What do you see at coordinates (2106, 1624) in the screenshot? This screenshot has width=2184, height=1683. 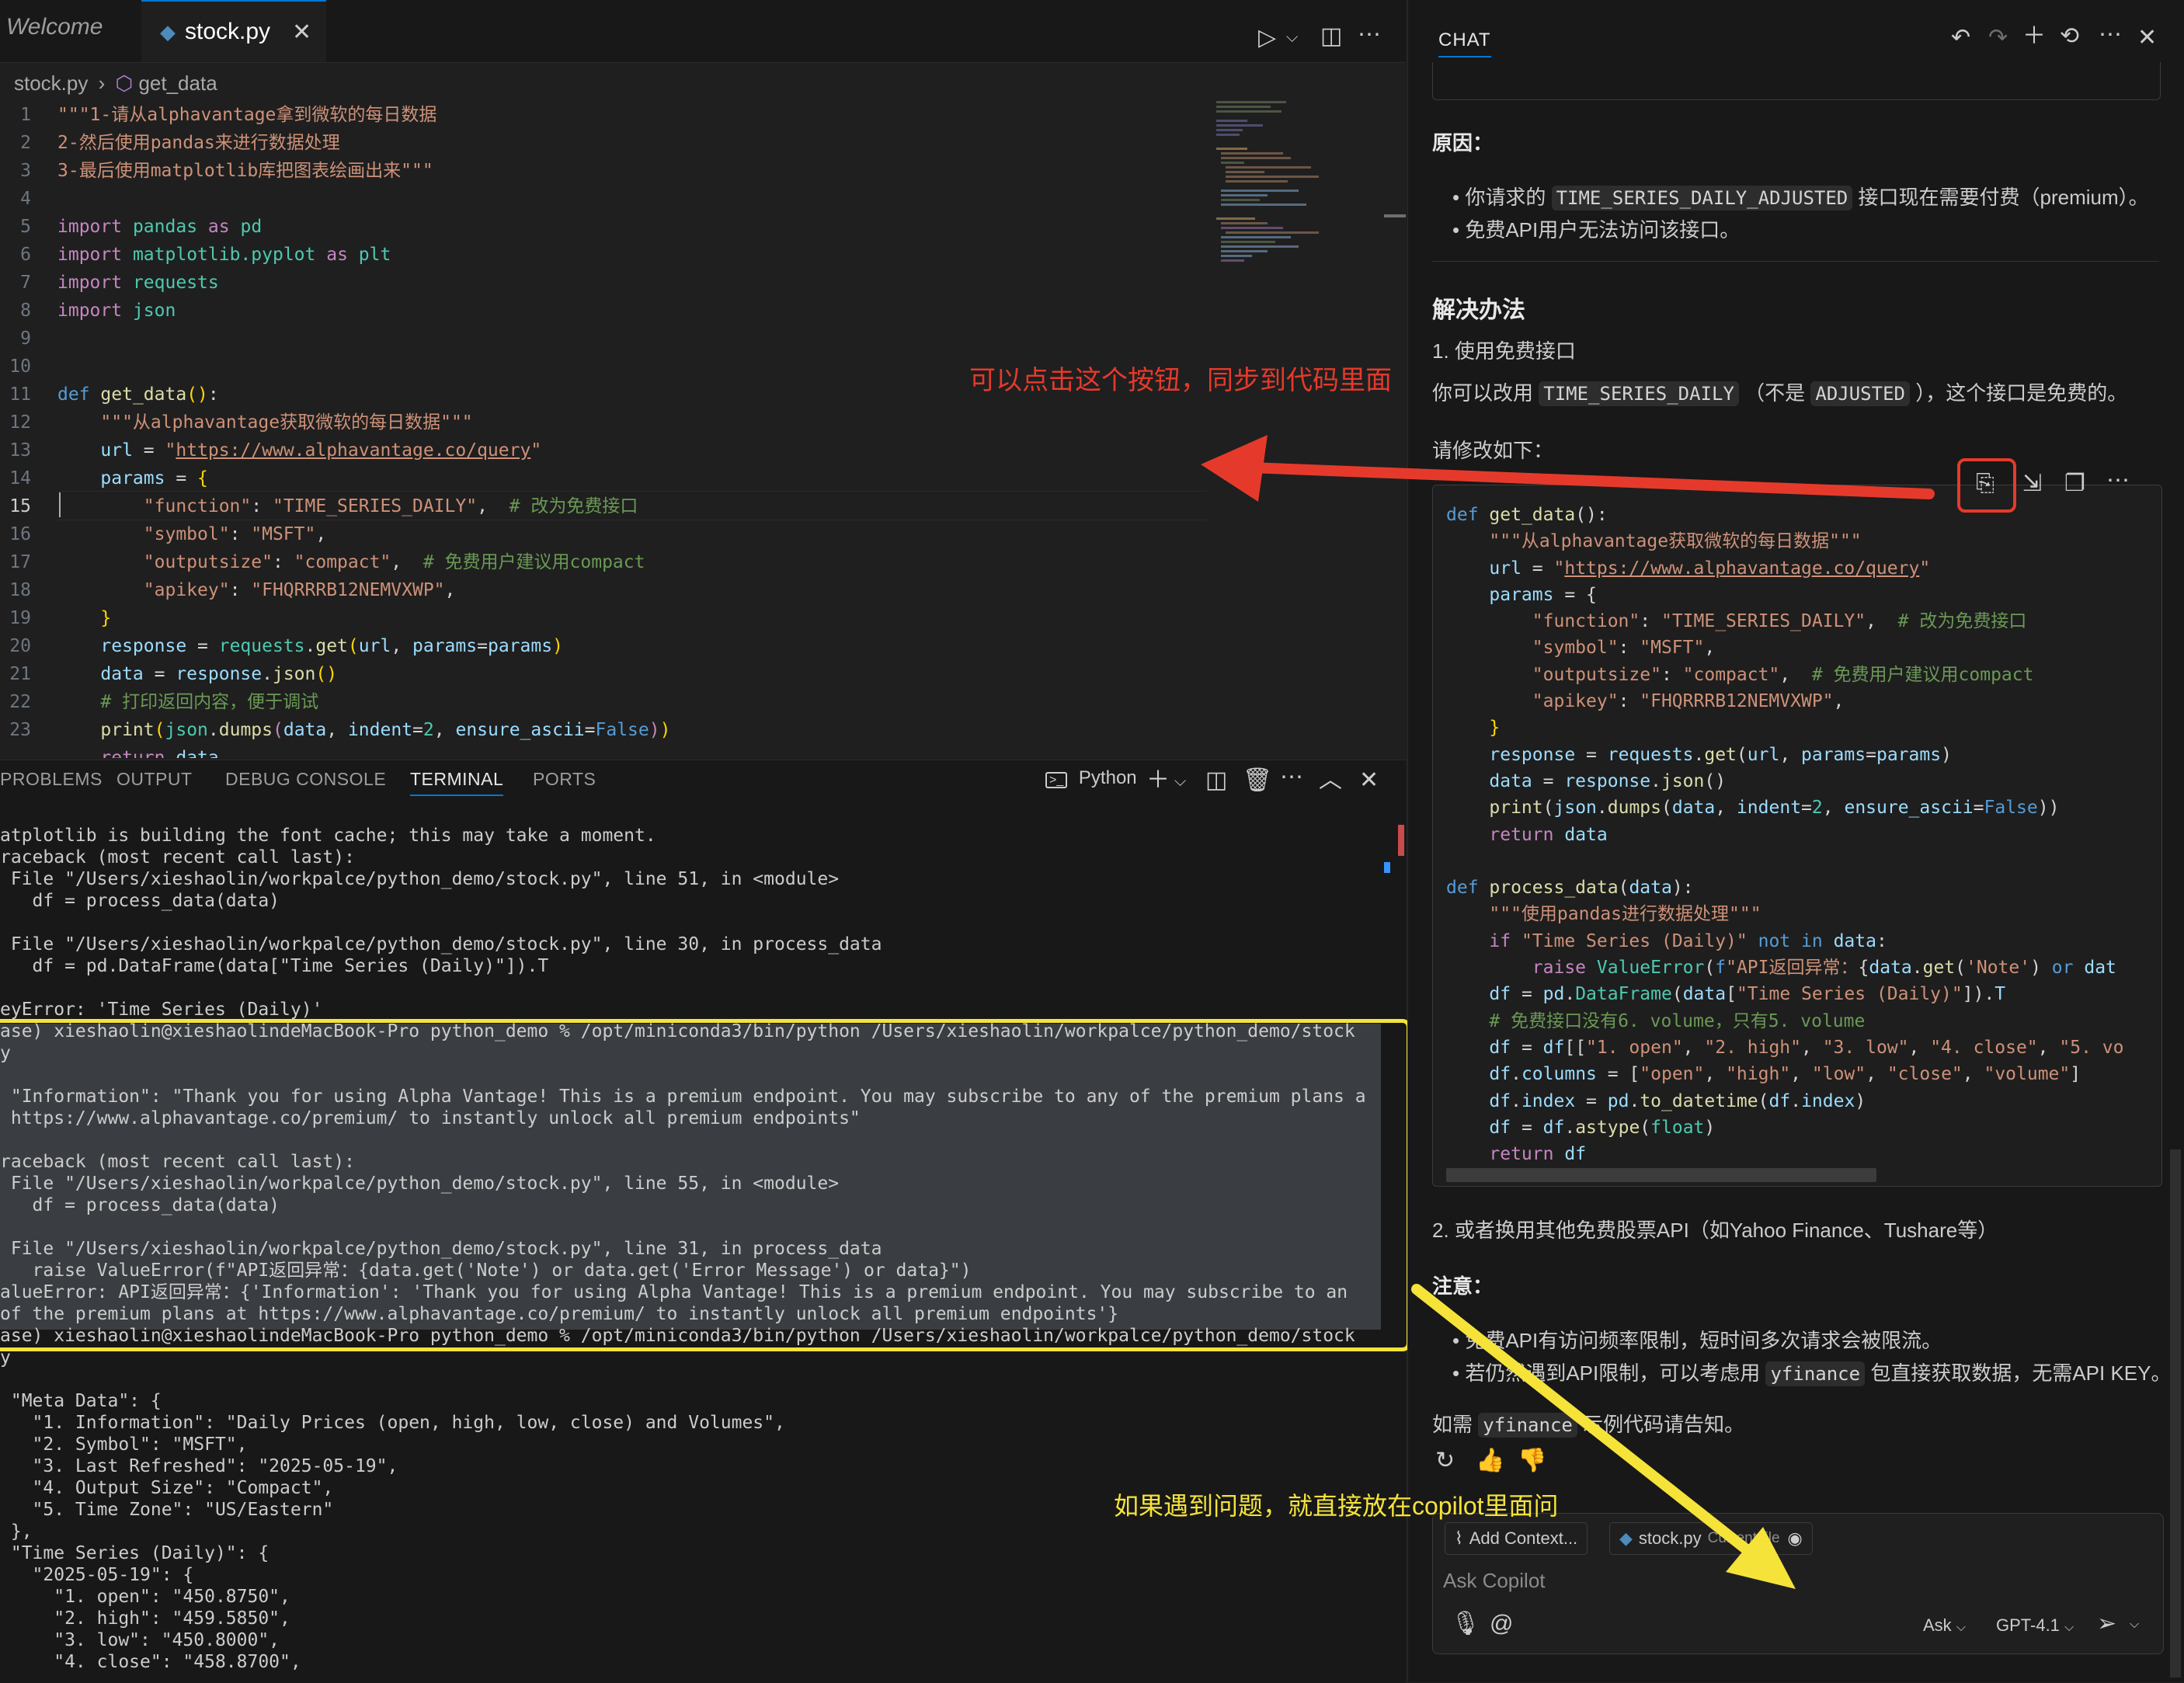 I see `send-icon: ➢` at bounding box center [2106, 1624].